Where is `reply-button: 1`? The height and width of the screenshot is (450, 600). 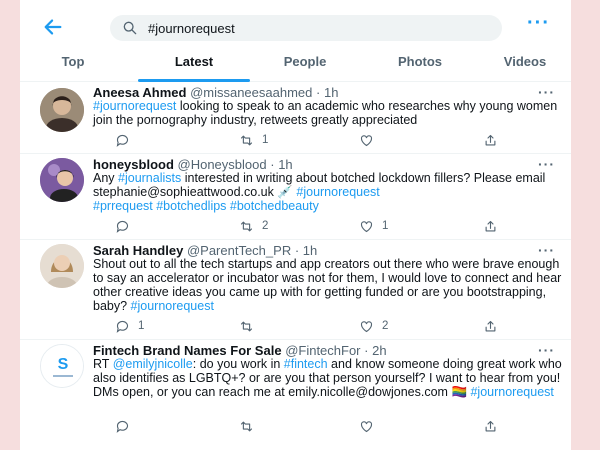
reply-button: 1 is located at coordinates (129, 326).